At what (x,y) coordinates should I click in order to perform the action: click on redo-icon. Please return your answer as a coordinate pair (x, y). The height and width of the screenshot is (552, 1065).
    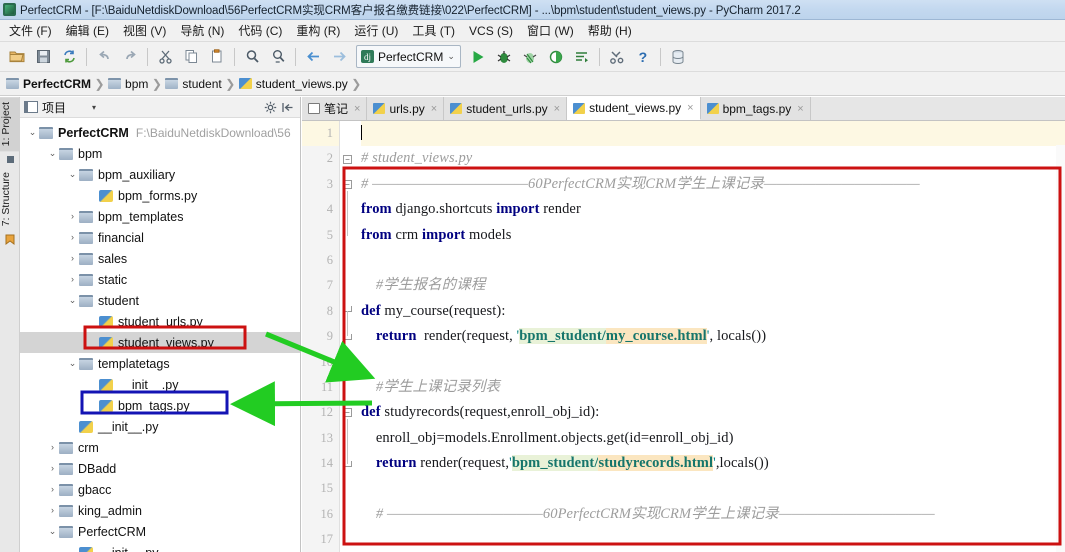
    Looking at the image, I should click on (130, 57).